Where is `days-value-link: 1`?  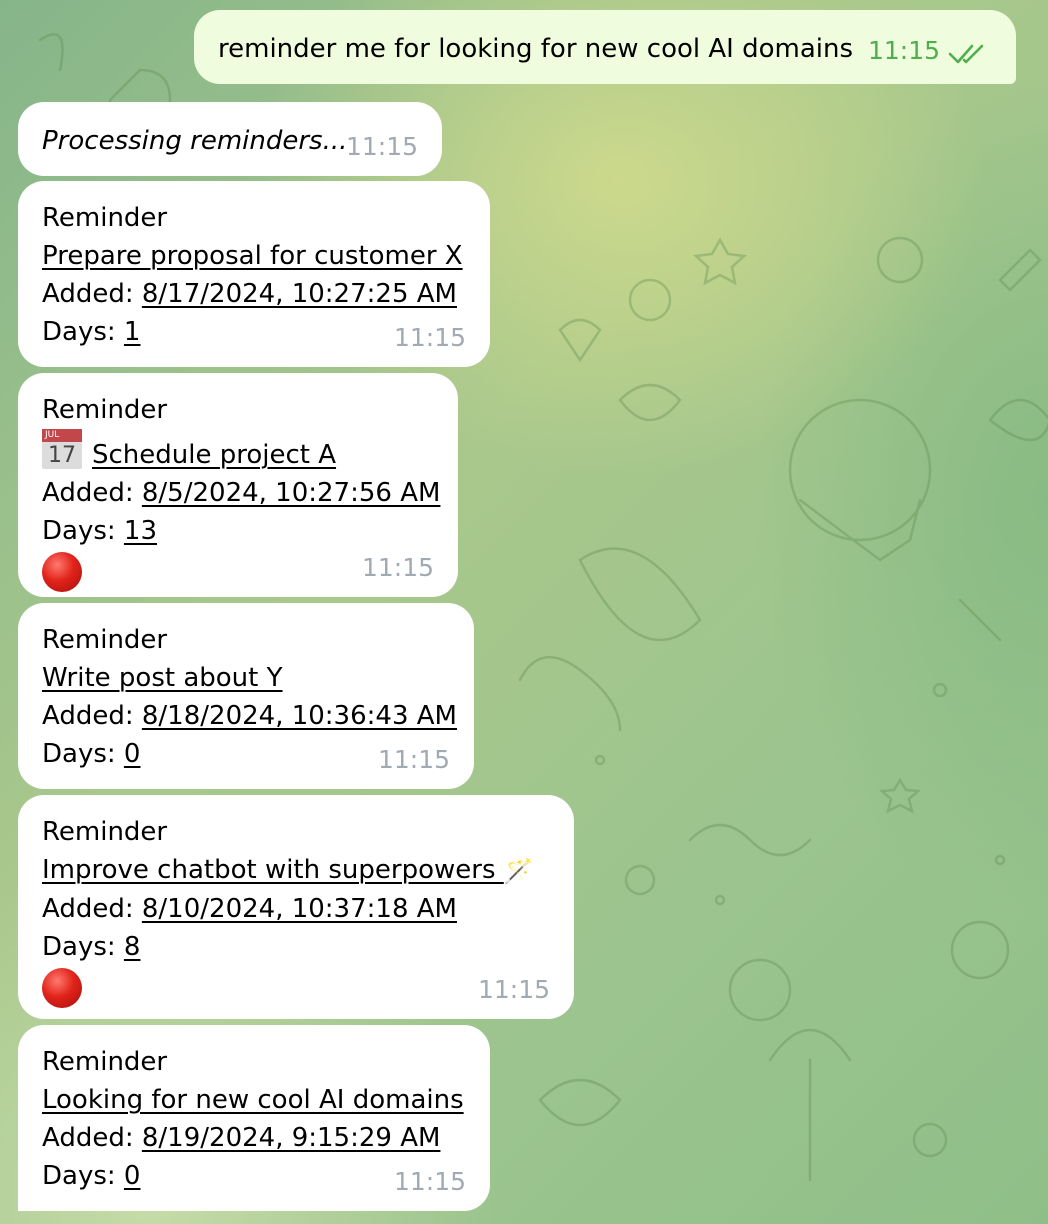
days-value-link: 1 is located at coordinates (132, 332).